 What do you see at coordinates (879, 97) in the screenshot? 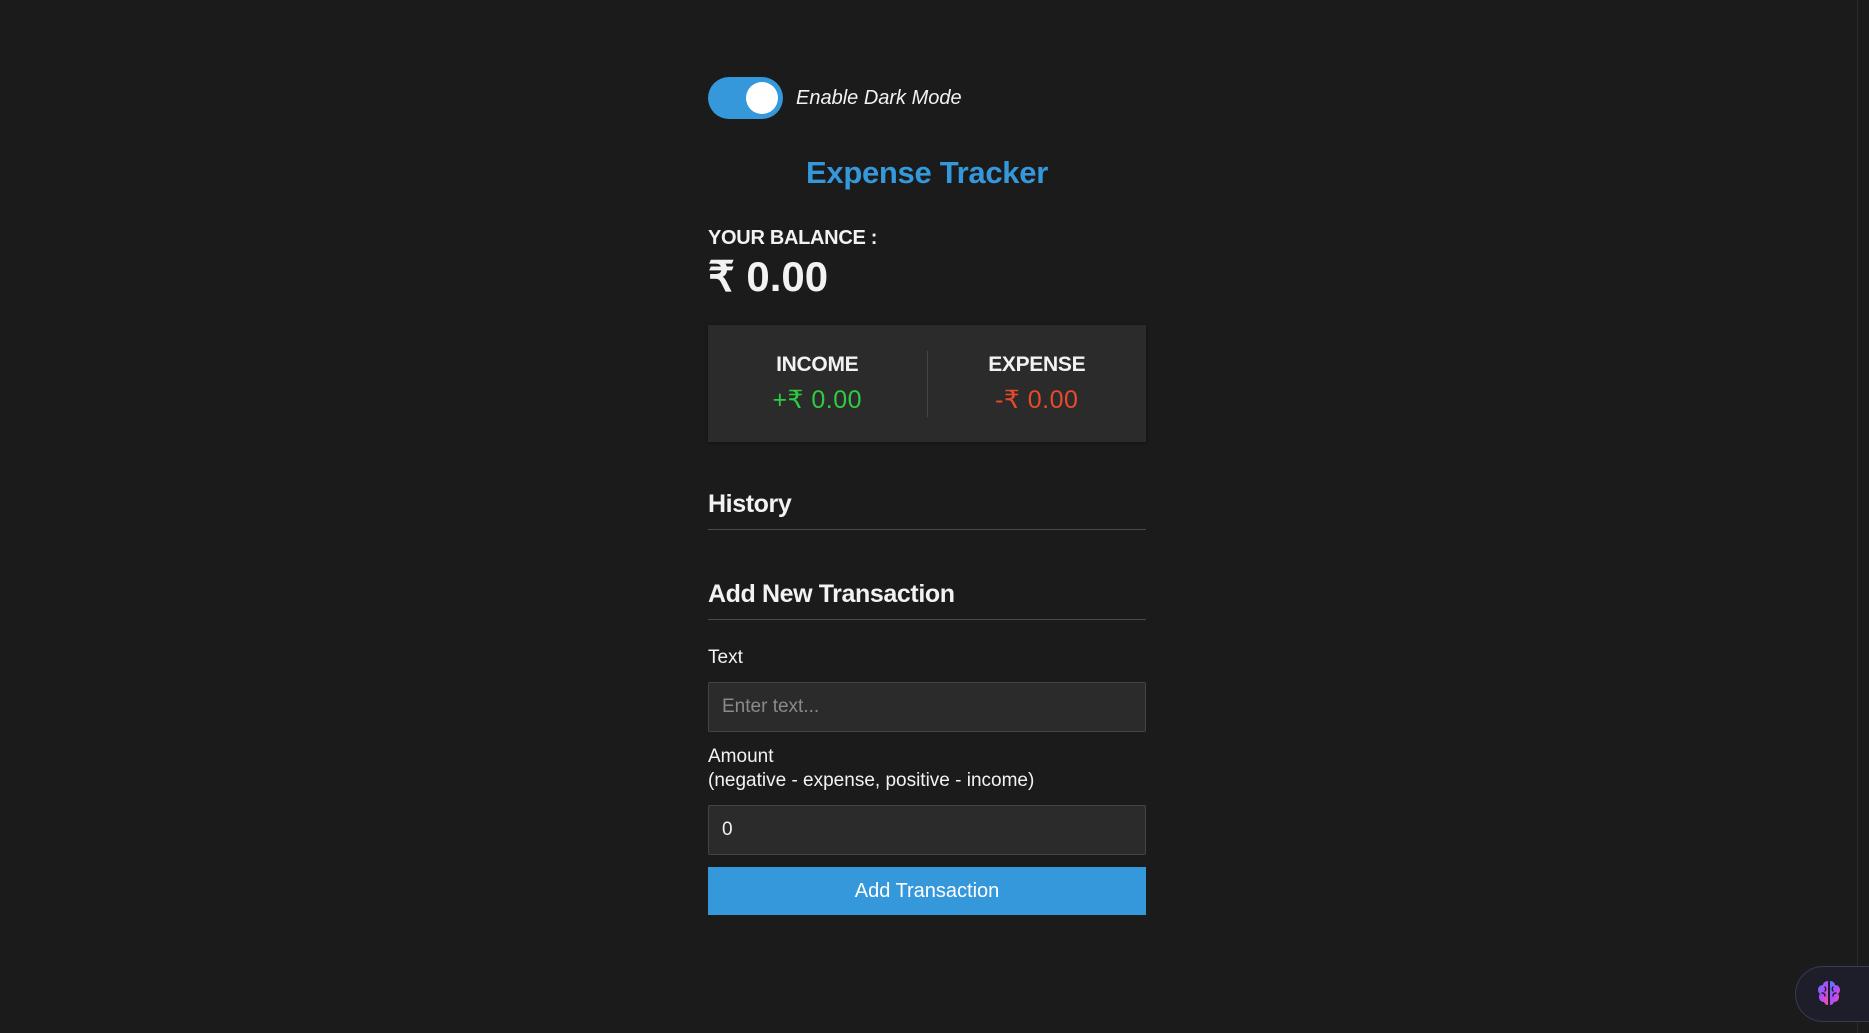
I see `dark-mode-label: Enable Dark Mode` at bounding box center [879, 97].